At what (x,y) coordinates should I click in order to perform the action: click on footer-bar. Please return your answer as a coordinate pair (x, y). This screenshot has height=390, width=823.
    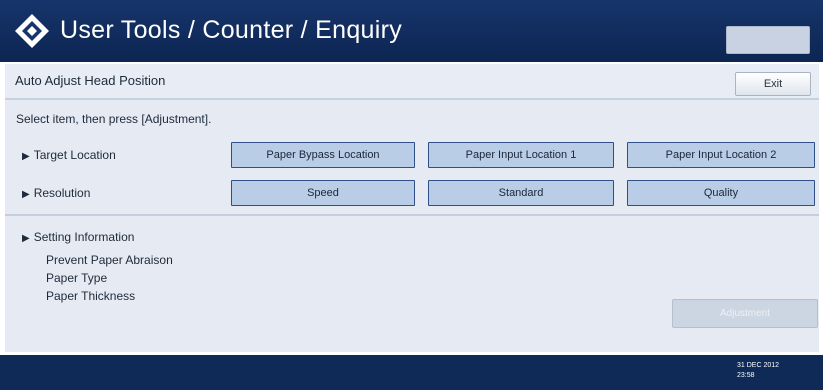
    Looking at the image, I should click on (411, 372).